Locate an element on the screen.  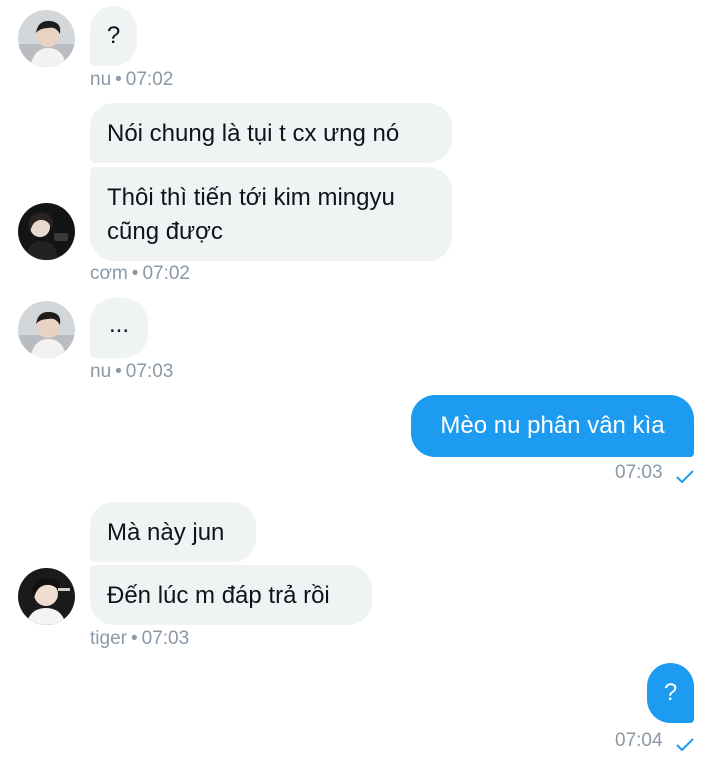
message-text: Mèo nu phân vân kìa is located at coordinates (552, 425).